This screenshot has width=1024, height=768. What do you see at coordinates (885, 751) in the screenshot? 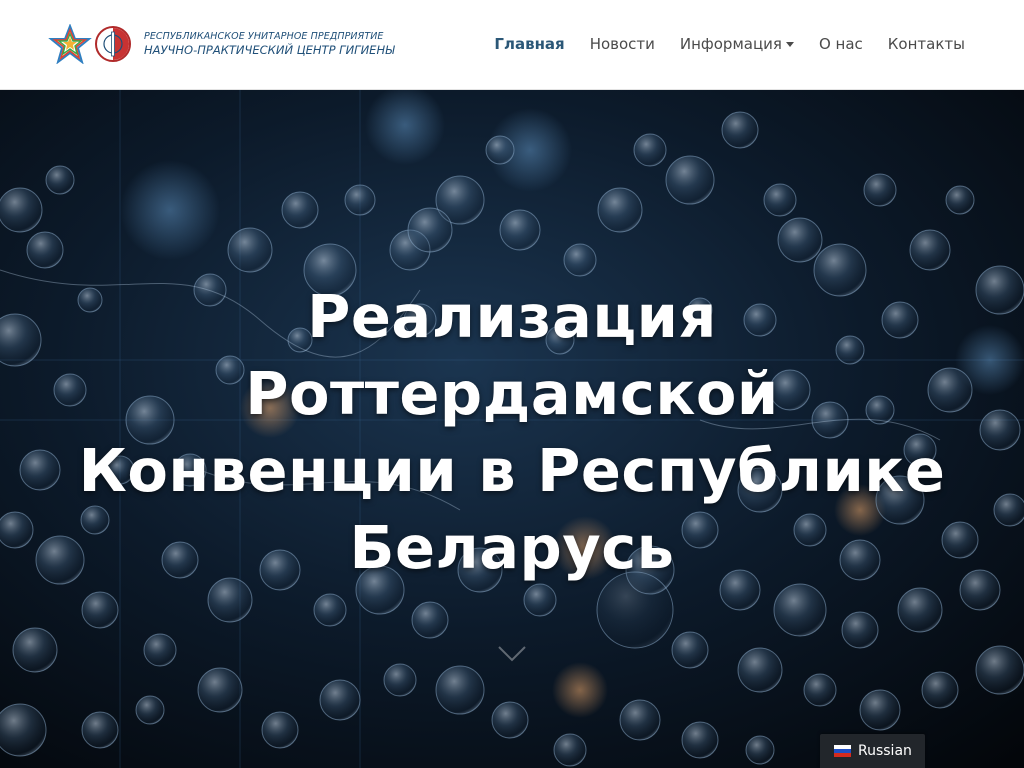
I see `language-label: Russian` at bounding box center [885, 751].